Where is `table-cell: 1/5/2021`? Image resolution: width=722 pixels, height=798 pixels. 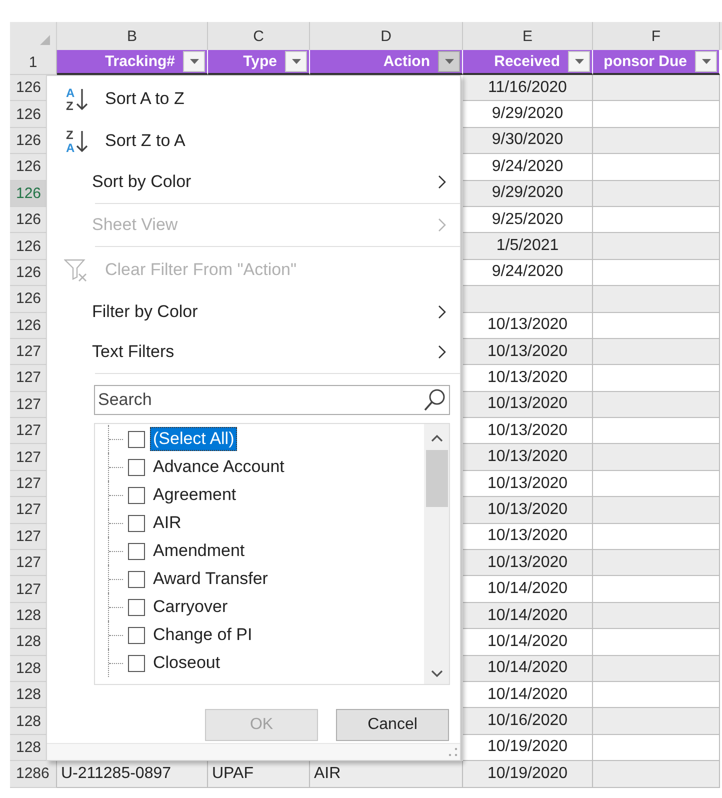
table-cell: 1/5/2021 is located at coordinates (528, 246).